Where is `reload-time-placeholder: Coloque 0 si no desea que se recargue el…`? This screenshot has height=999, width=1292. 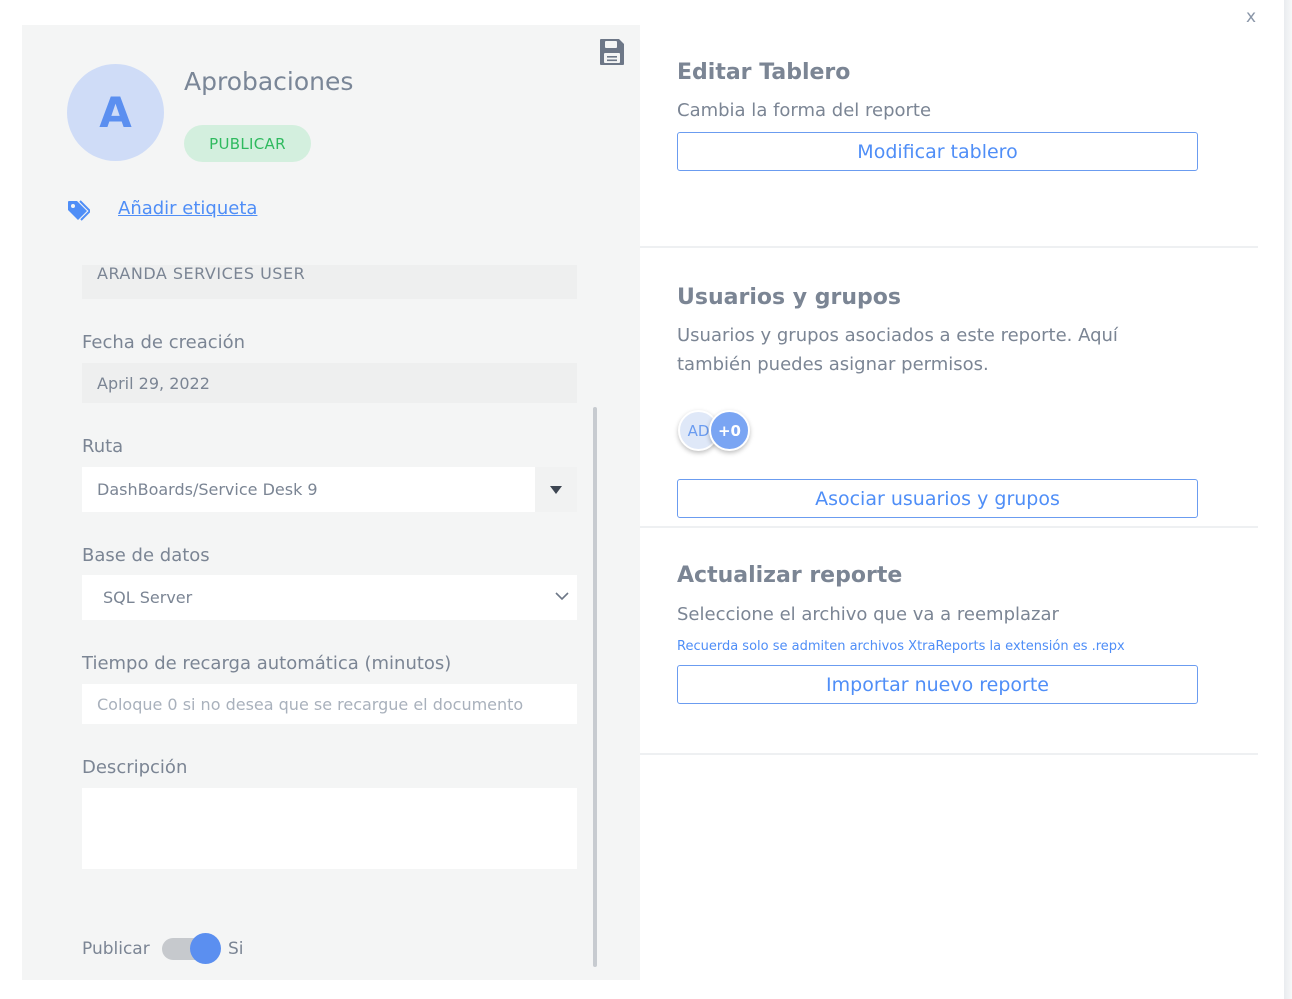 reload-time-placeholder: Coloque 0 si no desea que se recargue el… is located at coordinates (310, 704).